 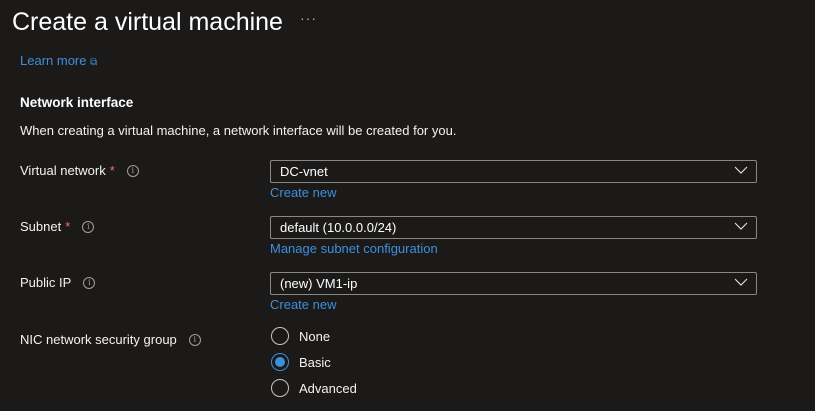 I want to click on public-ip-label: Public IP i, so click(x=58, y=282).